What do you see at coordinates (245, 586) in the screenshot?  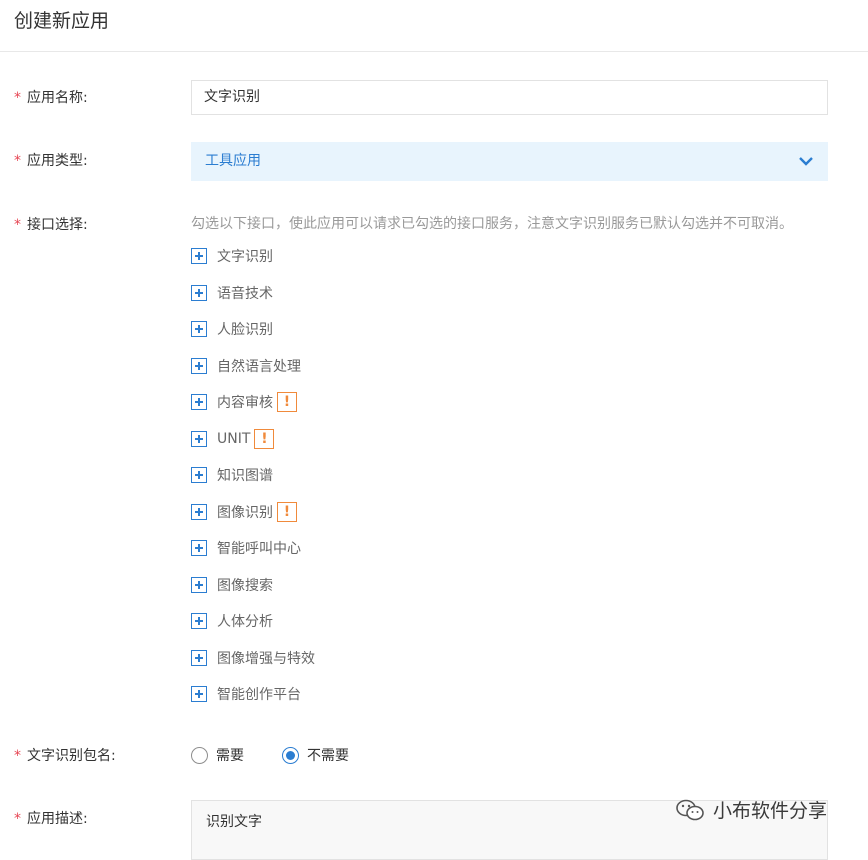 I see `api-item-label: 图像搜索` at bounding box center [245, 586].